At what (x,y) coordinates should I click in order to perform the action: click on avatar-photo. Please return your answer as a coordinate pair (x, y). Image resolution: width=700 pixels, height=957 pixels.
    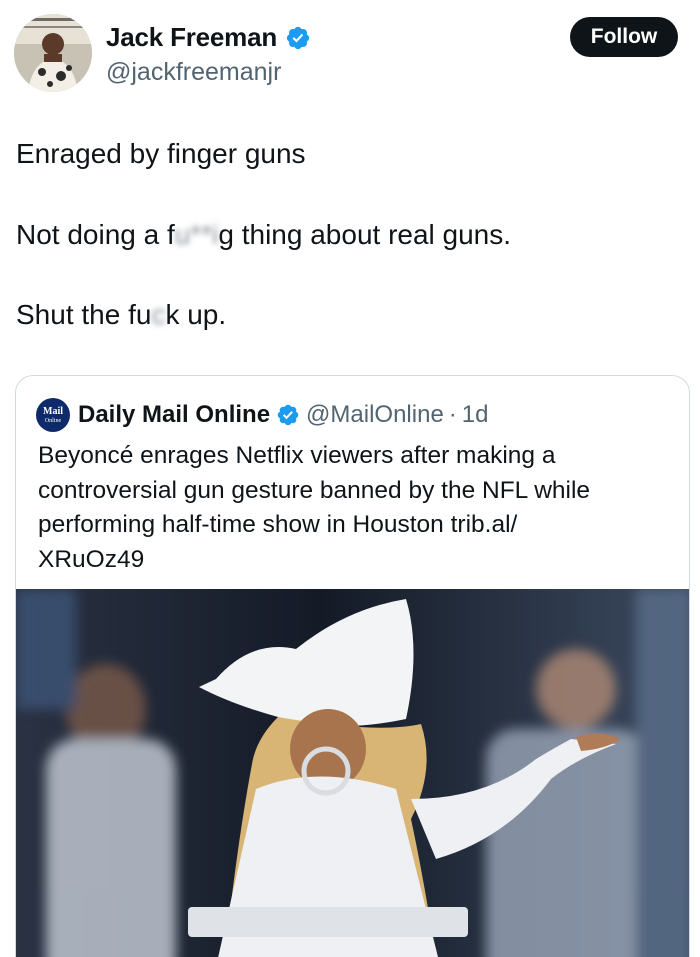
    Looking at the image, I should click on (53, 53).